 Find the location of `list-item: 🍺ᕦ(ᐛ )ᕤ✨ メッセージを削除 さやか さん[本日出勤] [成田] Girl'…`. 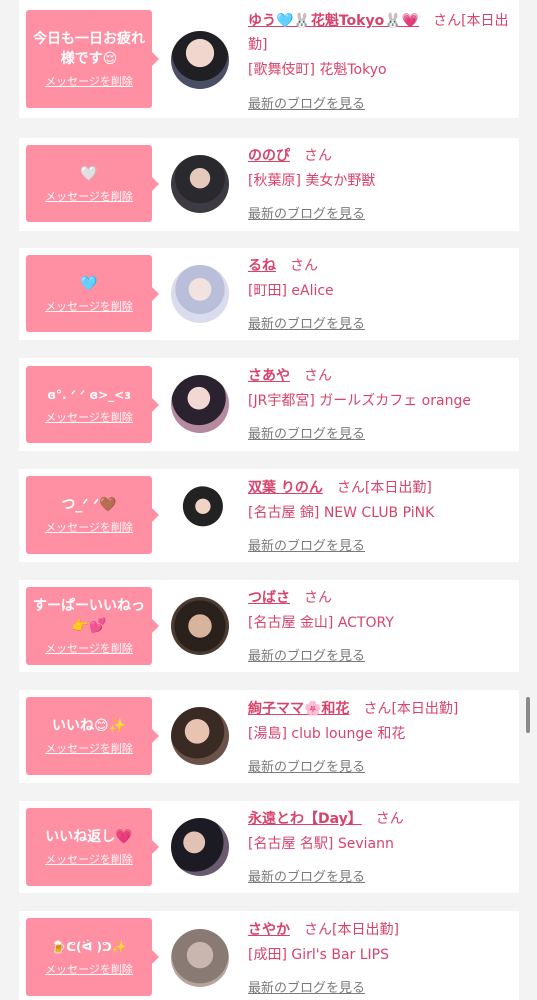

list-item: 🍺ᕦ(ᐛ )ᕤ✨ メッセージを削除 さやか さん[本日出勤] [成田] Girl'… is located at coordinates (269, 955).